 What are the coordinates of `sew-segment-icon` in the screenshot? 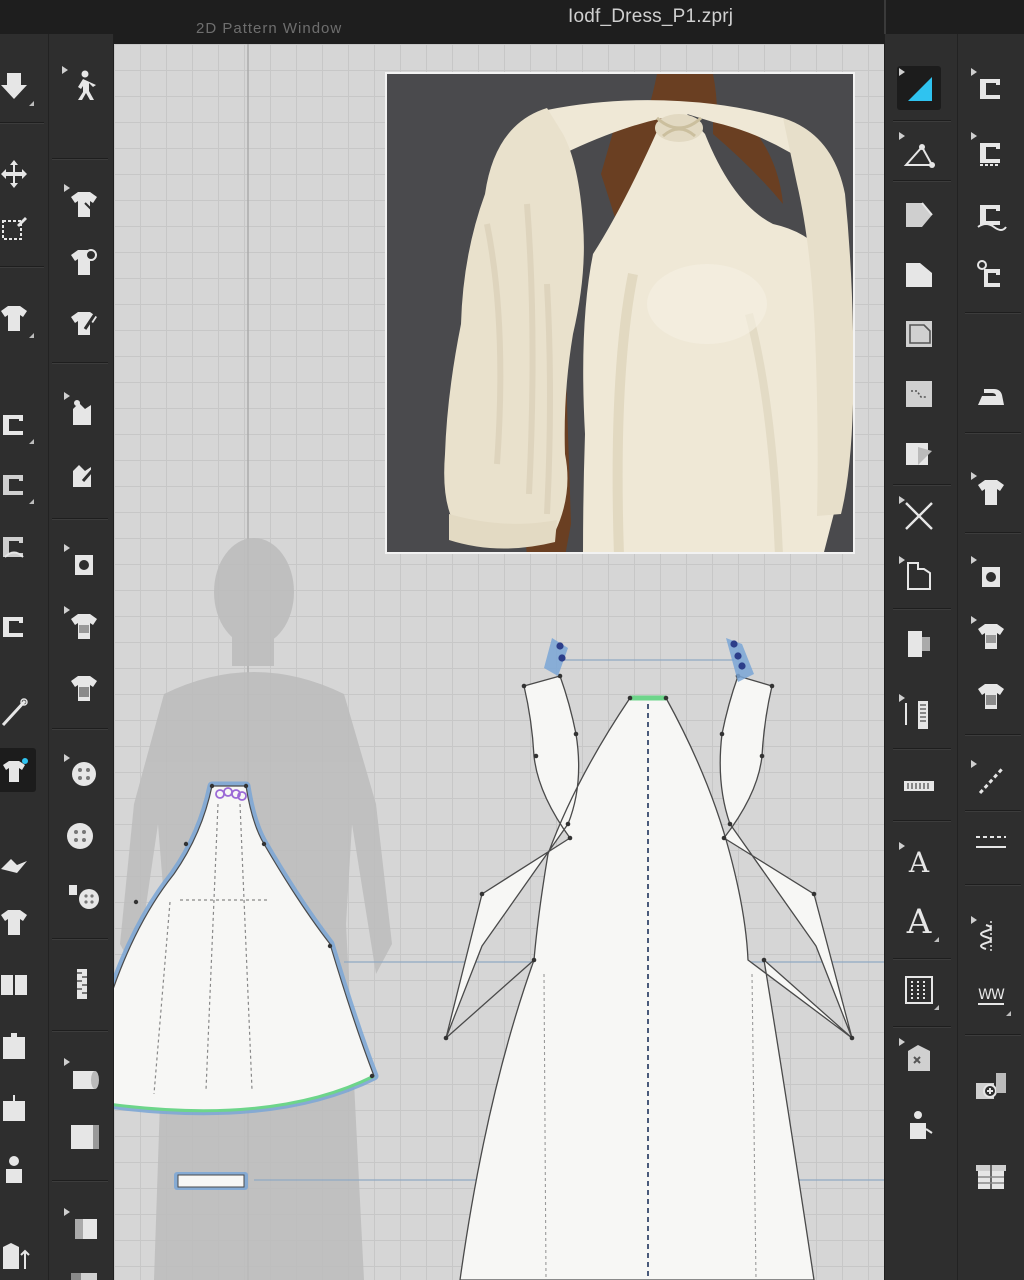 It's located at (919, 152).